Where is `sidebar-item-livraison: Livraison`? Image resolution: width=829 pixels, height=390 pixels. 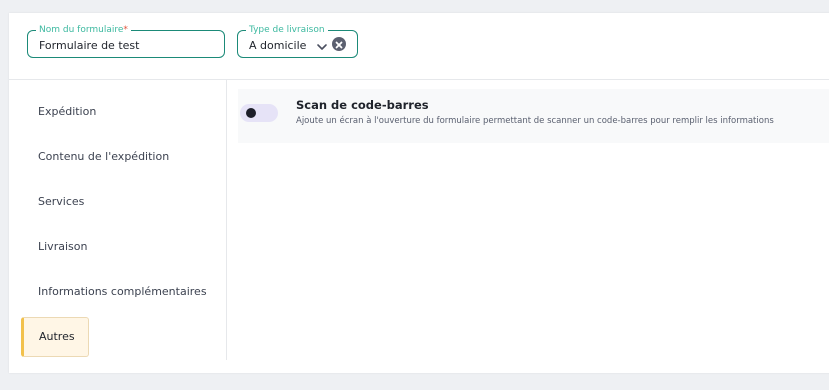
sidebar-item-livraison: Livraison is located at coordinates (121, 247).